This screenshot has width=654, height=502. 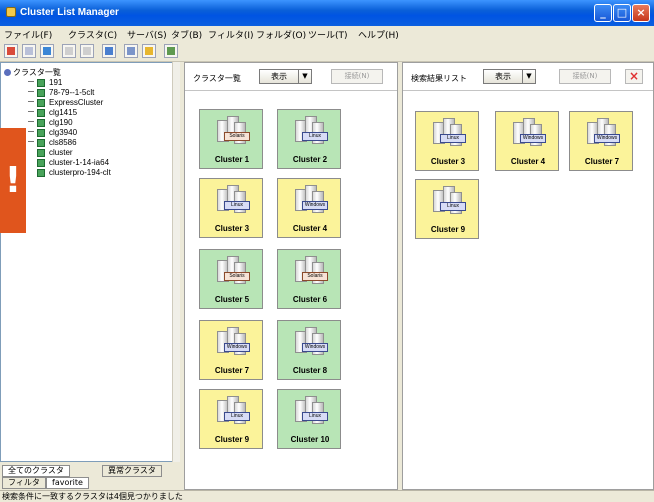 What do you see at coordinates (11, 12) in the screenshot?
I see `app-icon` at bounding box center [11, 12].